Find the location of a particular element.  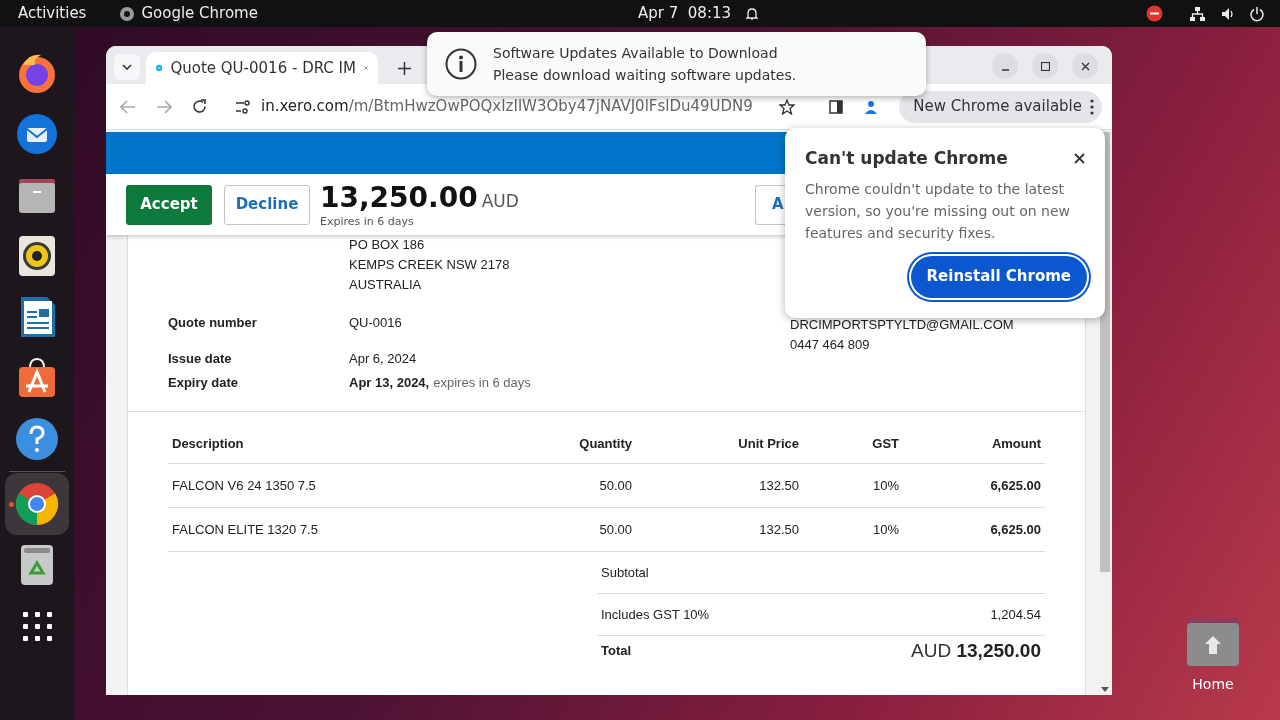

power-icon is located at coordinates (1257, 13).